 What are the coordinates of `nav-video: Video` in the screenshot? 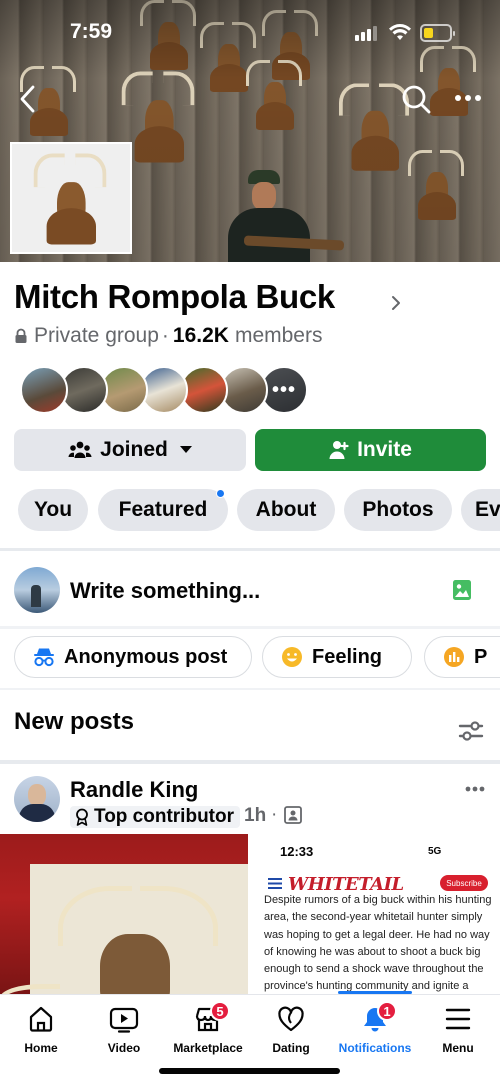 It's located at (124, 1027).